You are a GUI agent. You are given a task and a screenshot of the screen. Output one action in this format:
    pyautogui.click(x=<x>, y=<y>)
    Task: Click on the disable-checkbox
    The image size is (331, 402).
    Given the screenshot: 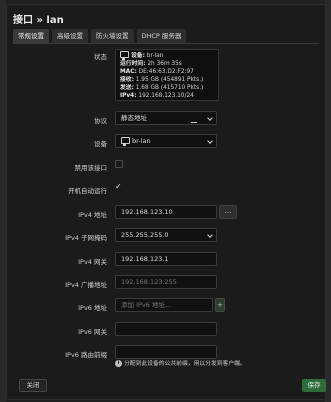 What is the action you would take?
    pyautogui.click(x=119, y=164)
    